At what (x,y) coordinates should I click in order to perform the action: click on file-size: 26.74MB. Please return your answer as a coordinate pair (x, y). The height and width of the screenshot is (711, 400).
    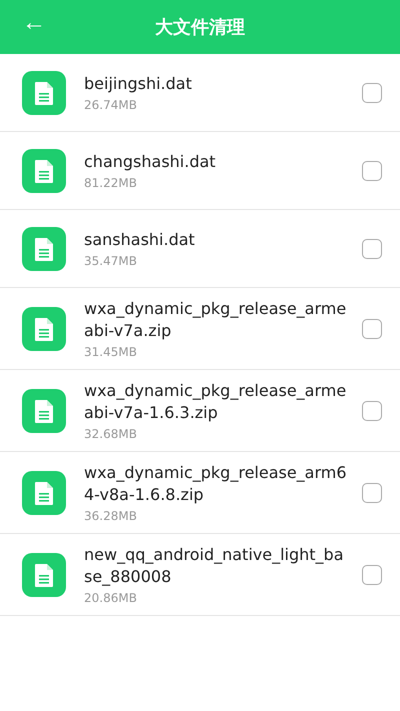
    Looking at the image, I should click on (111, 105).